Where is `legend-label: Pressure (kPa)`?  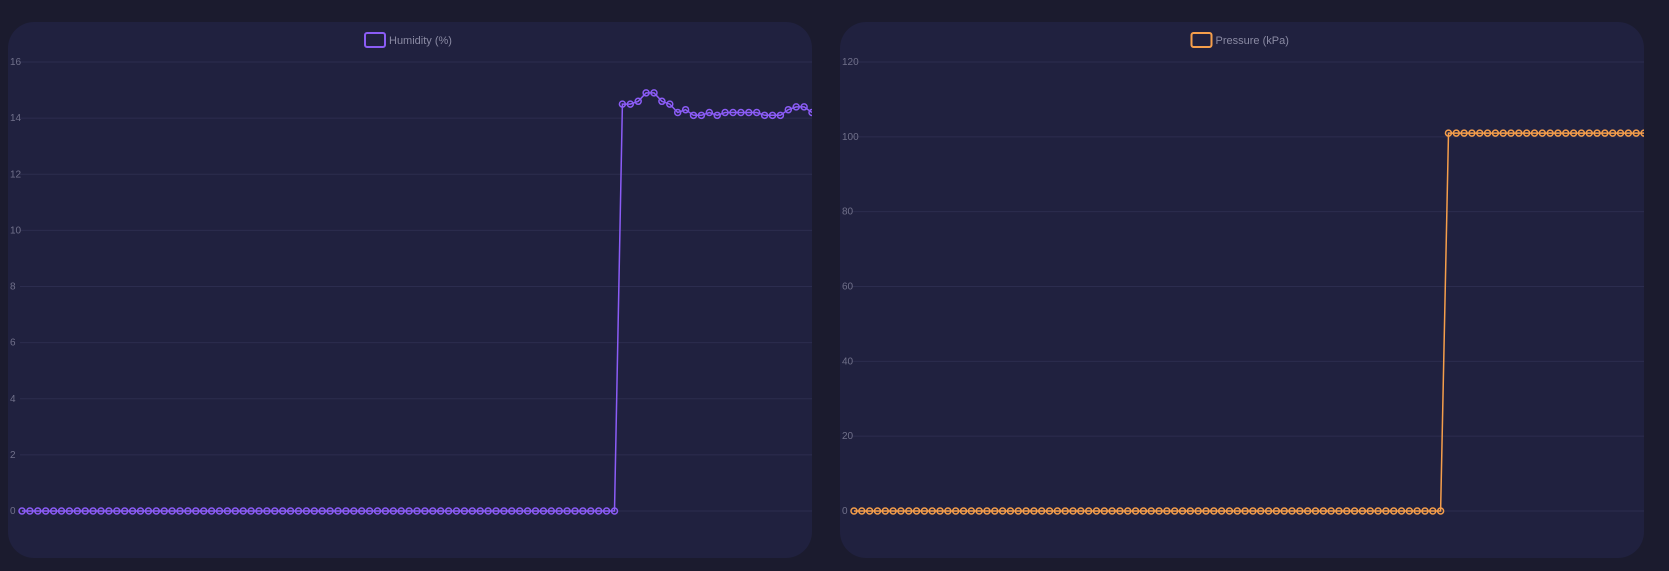
legend-label: Pressure (kPa) is located at coordinates (1252, 41).